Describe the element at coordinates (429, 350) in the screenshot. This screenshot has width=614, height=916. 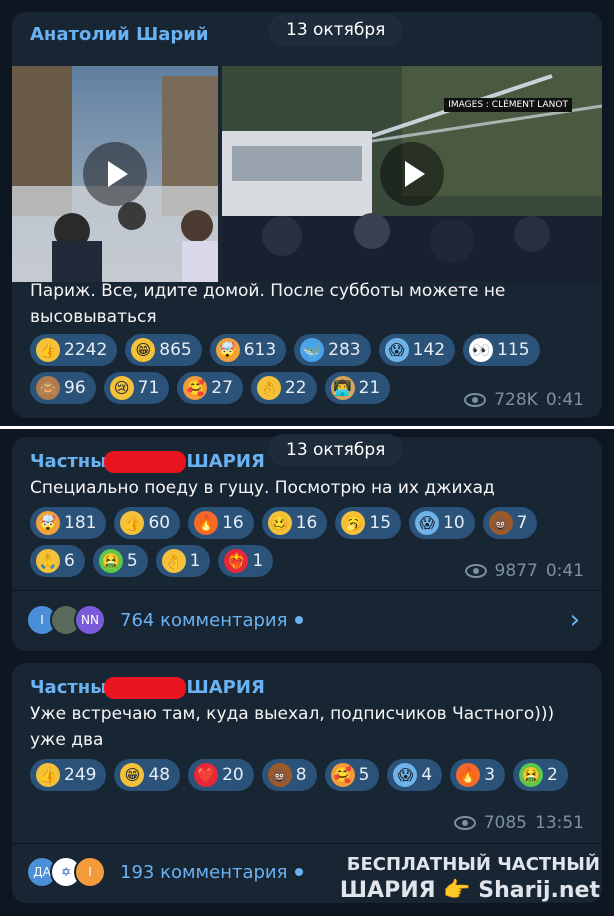
I see `reaction-count: 142` at that location.